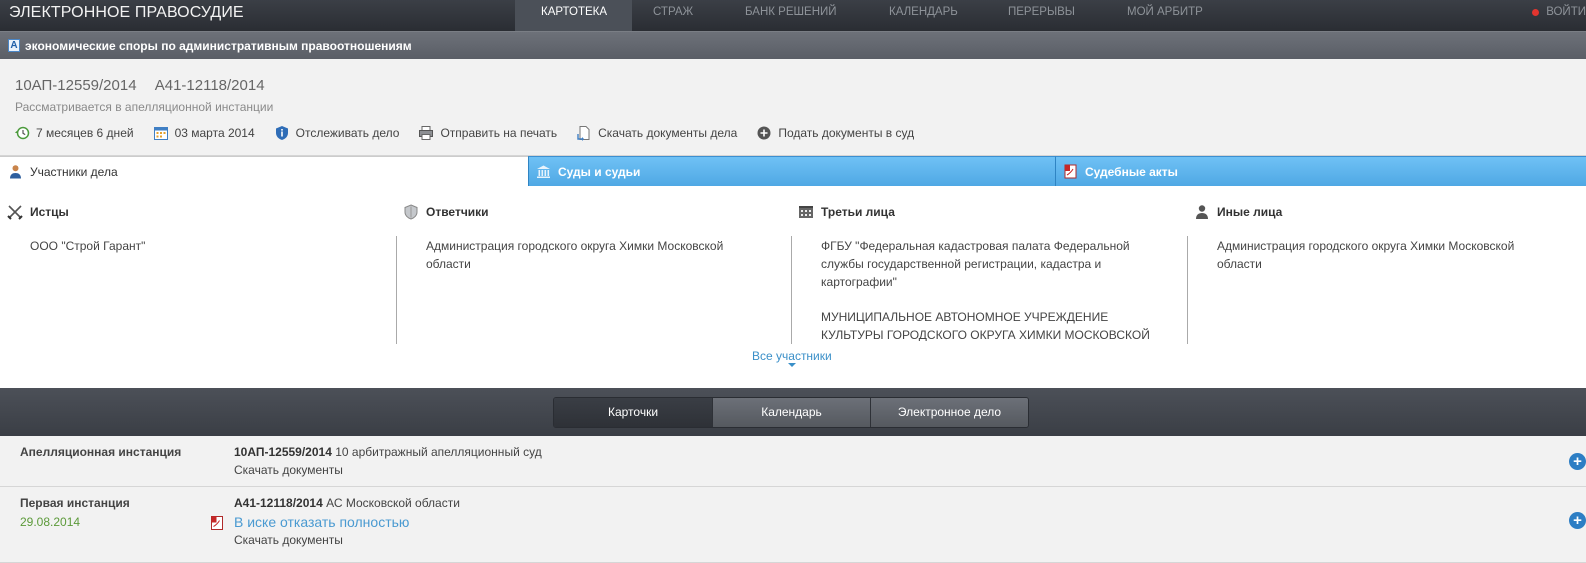 The height and width of the screenshot is (563, 1586). Describe the element at coordinates (214, 133) in the screenshot. I see `case-start-date-label: 03 марта 2014` at that location.